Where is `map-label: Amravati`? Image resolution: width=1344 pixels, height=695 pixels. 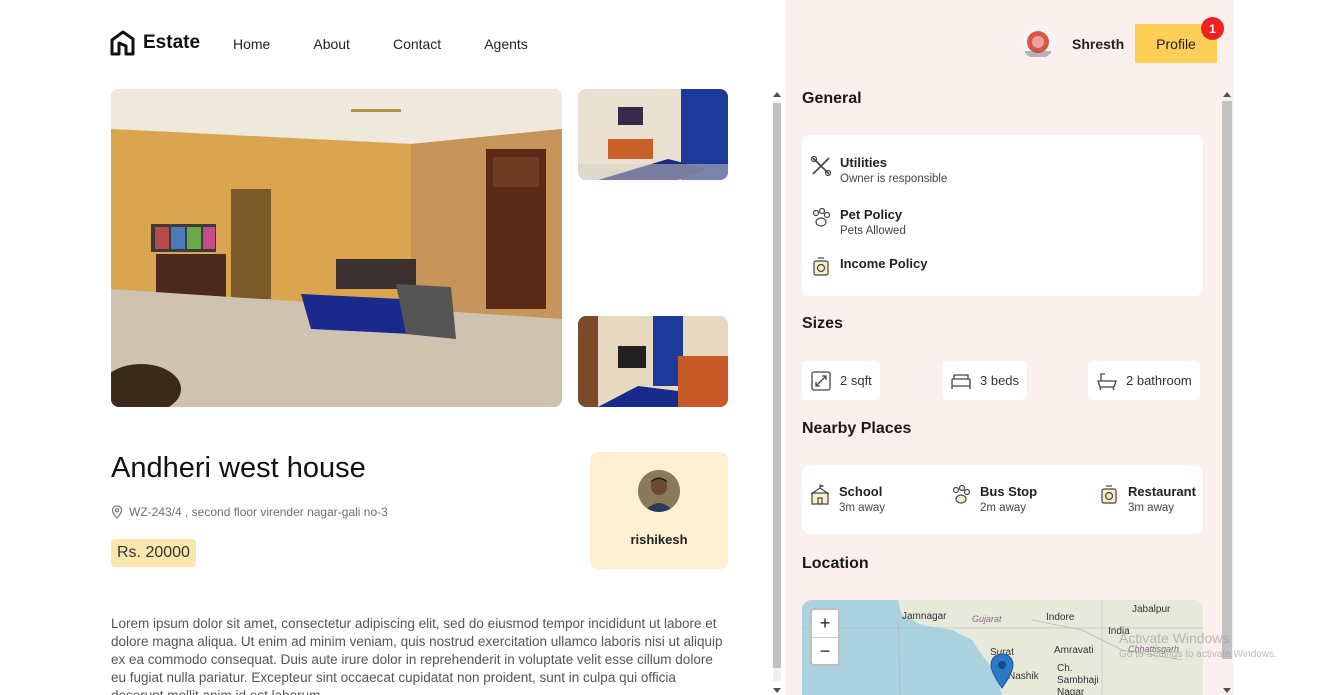 map-label: Amravati is located at coordinates (1074, 650).